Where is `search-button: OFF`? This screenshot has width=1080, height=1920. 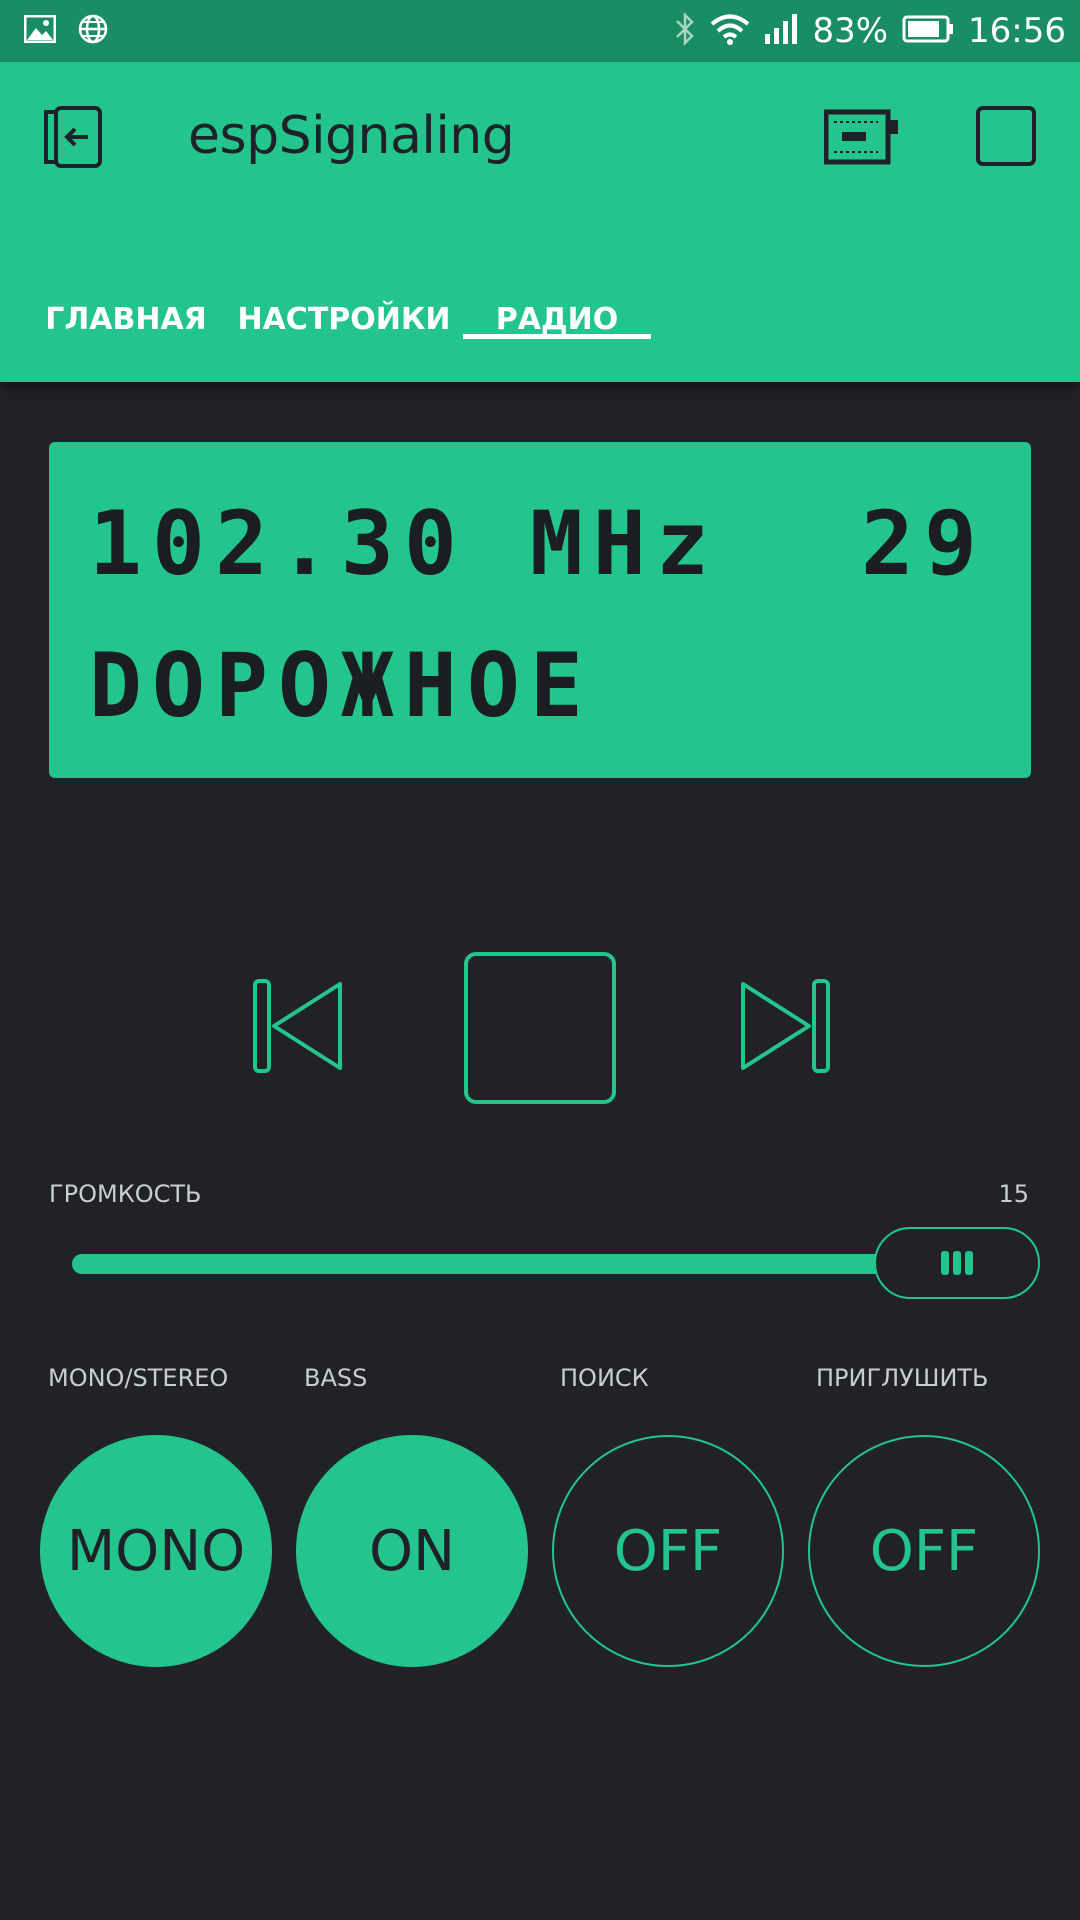
search-button: OFF is located at coordinates (668, 1551).